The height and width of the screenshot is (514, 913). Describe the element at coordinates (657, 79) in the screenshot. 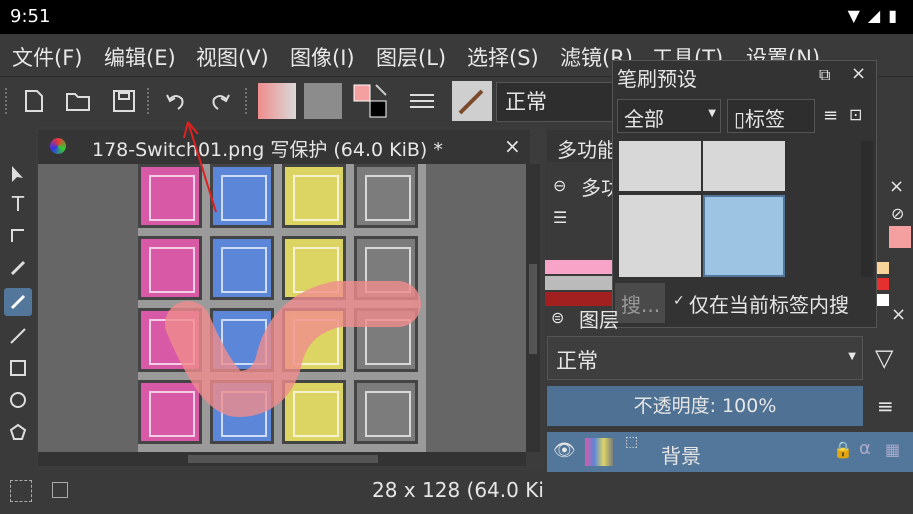

I see `brush-presets-title: 笔刷预设` at that location.